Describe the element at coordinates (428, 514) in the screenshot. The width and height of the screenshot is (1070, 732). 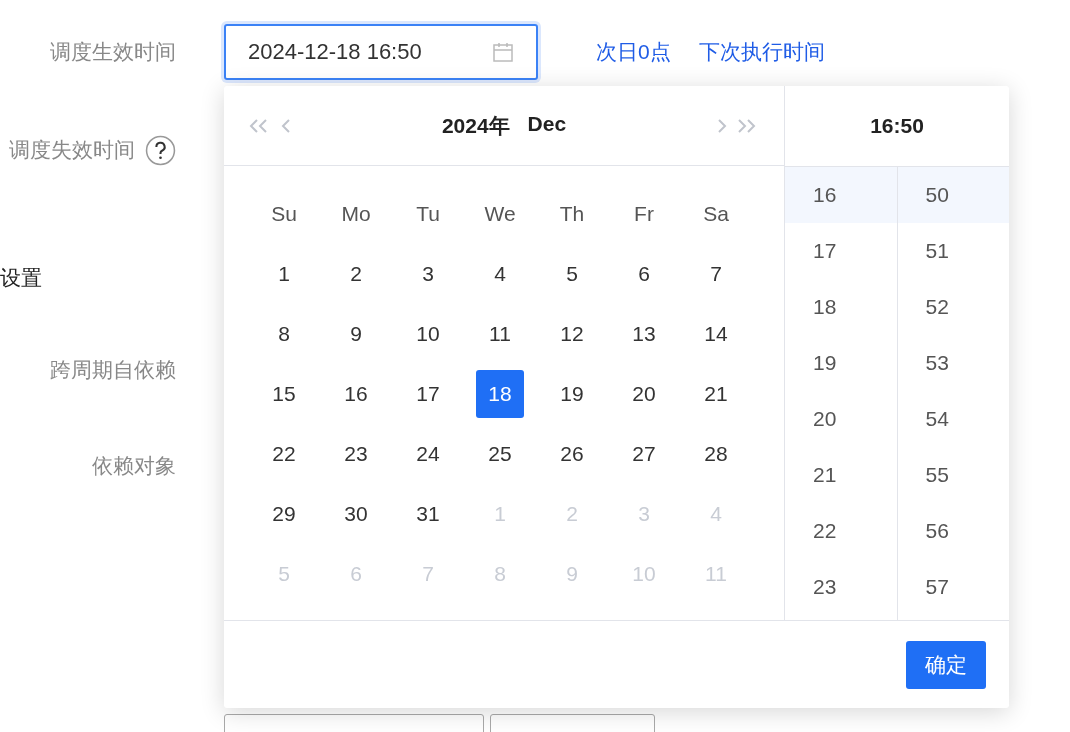
I see `date-cell: 31` at that location.